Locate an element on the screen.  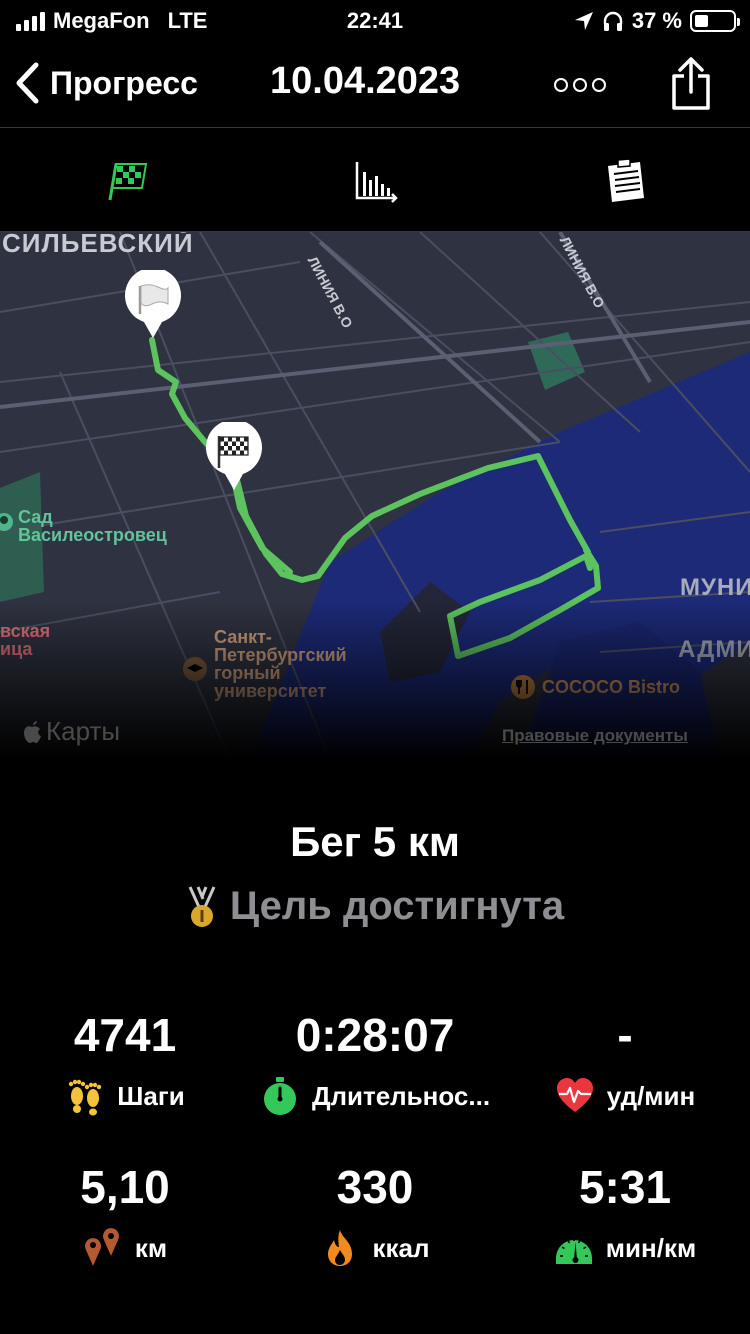
start-flag-icon is located at coordinates (153, 302).